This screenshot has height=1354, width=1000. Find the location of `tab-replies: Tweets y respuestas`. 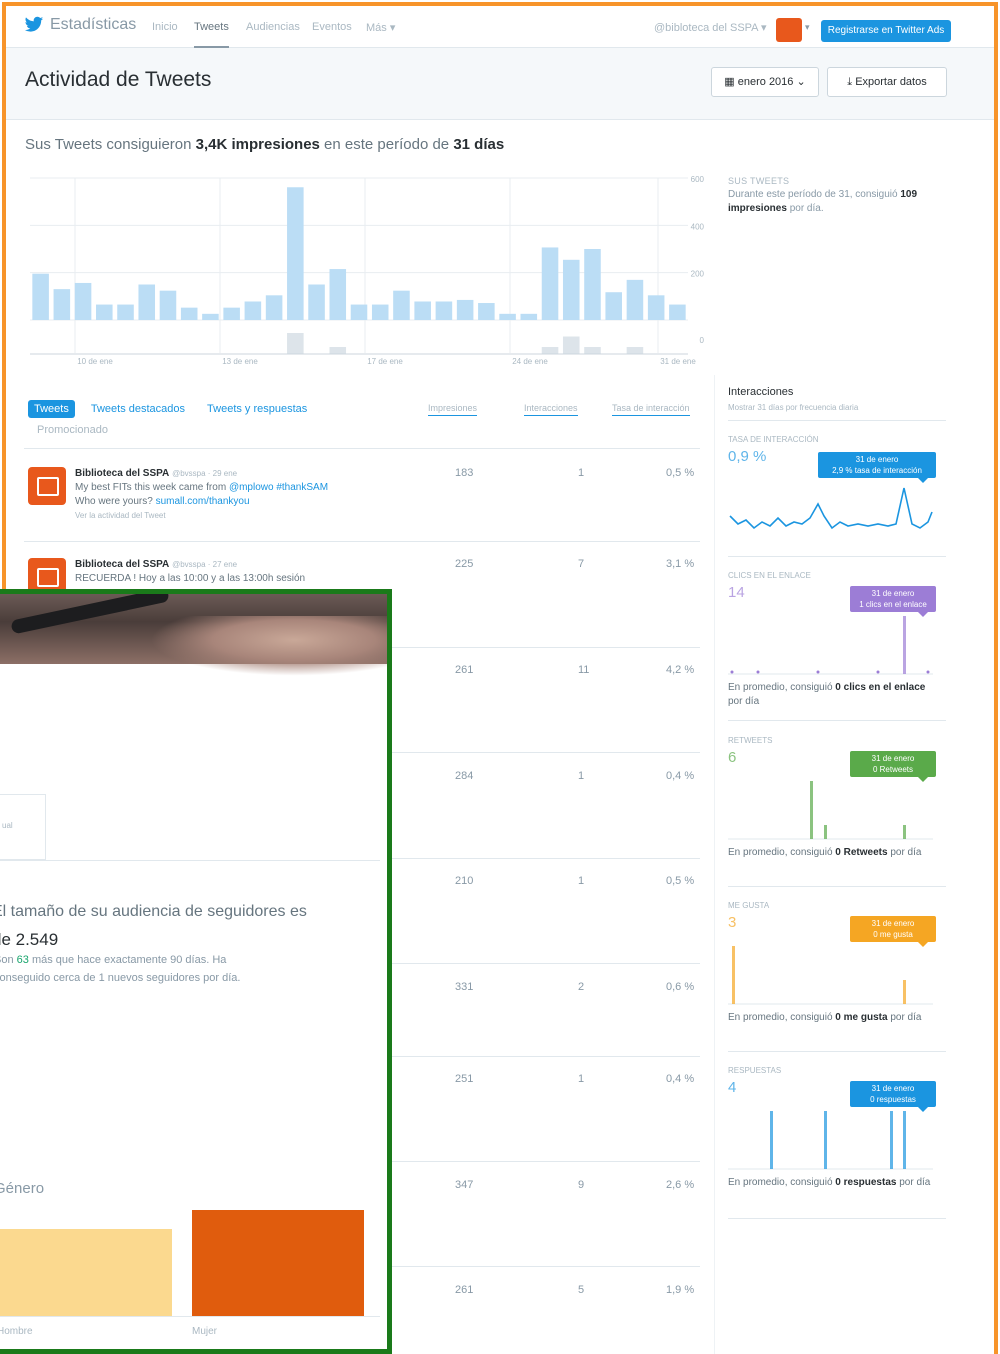

tab-replies: Tweets y respuestas is located at coordinates (257, 409).